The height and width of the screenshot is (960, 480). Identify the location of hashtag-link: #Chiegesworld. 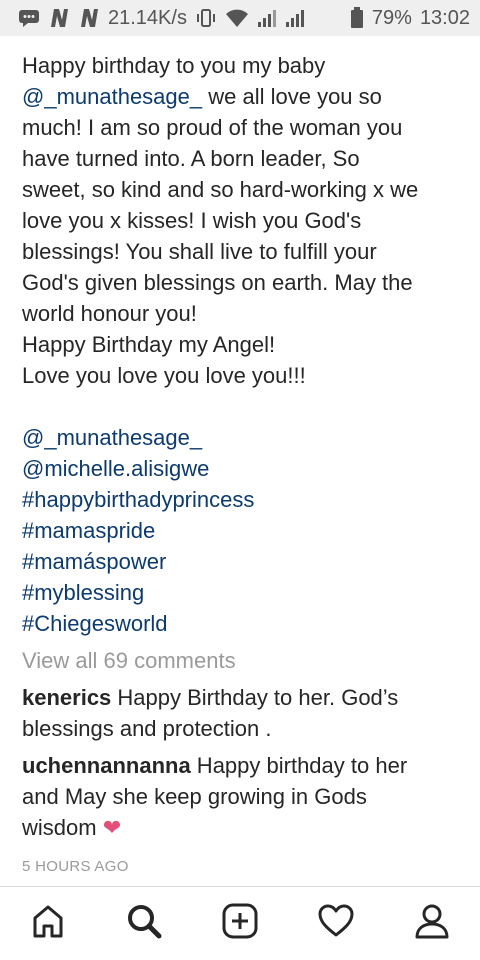
(245, 623).